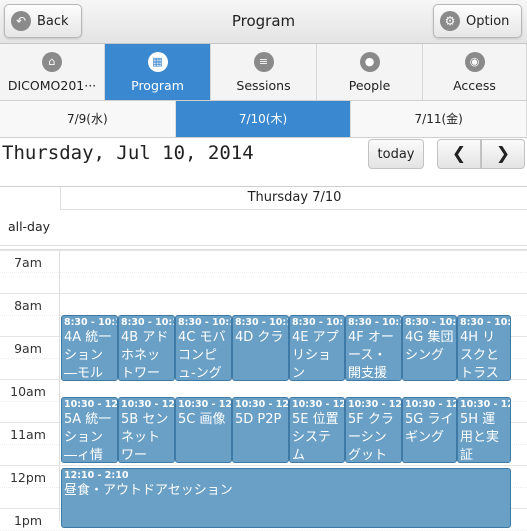 Image resolution: width=527 pixels, height=531 pixels. What do you see at coordinates (263, 85) in the screenshot?
I see `nav-item-label: Sessions` at bounding box center [263, 85].